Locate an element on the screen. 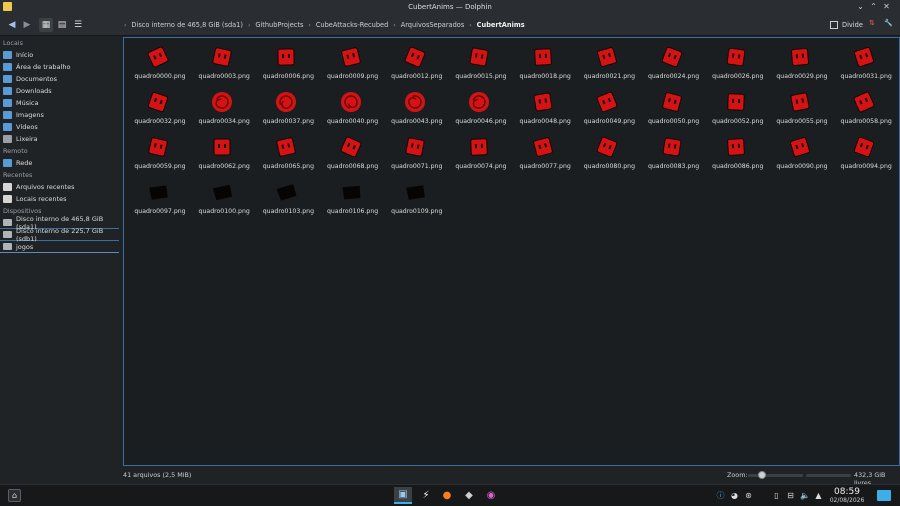 Image resolution: width=900 pixels, height=506 pixels. split-button: Divide is located at coordinates (846, 25).